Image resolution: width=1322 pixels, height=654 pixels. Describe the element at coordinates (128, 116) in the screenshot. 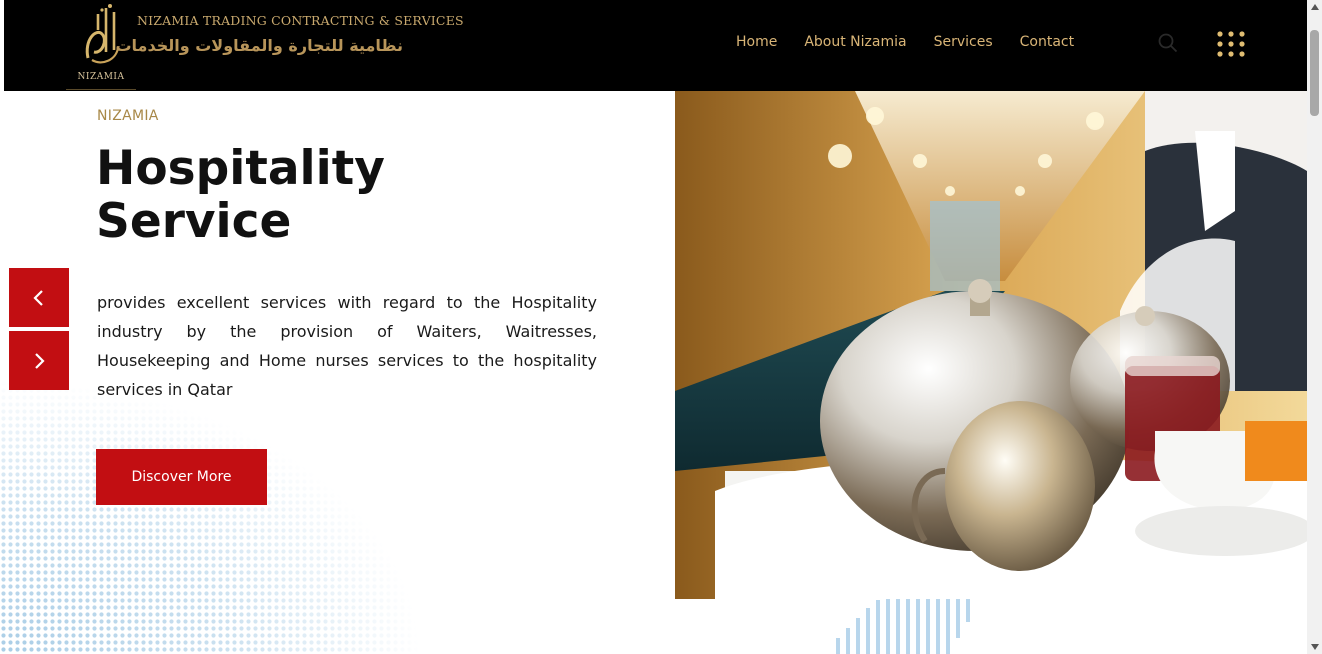

I see `hero-eyebrow: NIZAMIA` at that location.